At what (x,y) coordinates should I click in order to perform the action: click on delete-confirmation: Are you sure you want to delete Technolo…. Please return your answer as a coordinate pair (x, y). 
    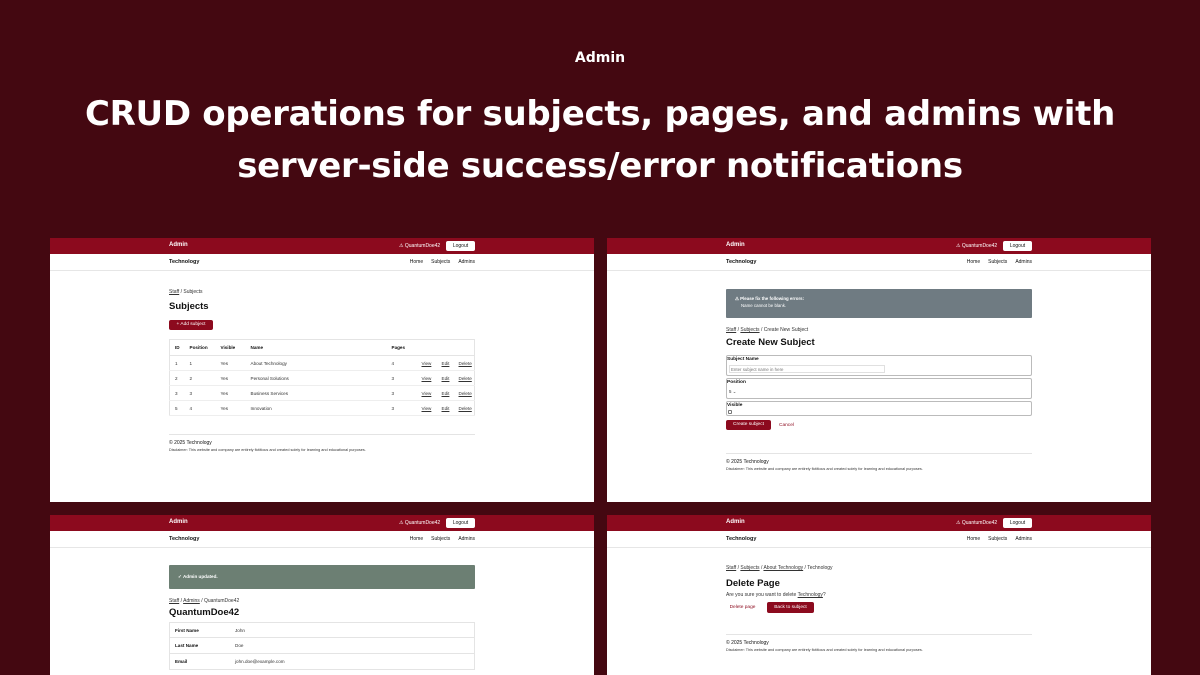
    Looking at the image, I should click on (879, 595).